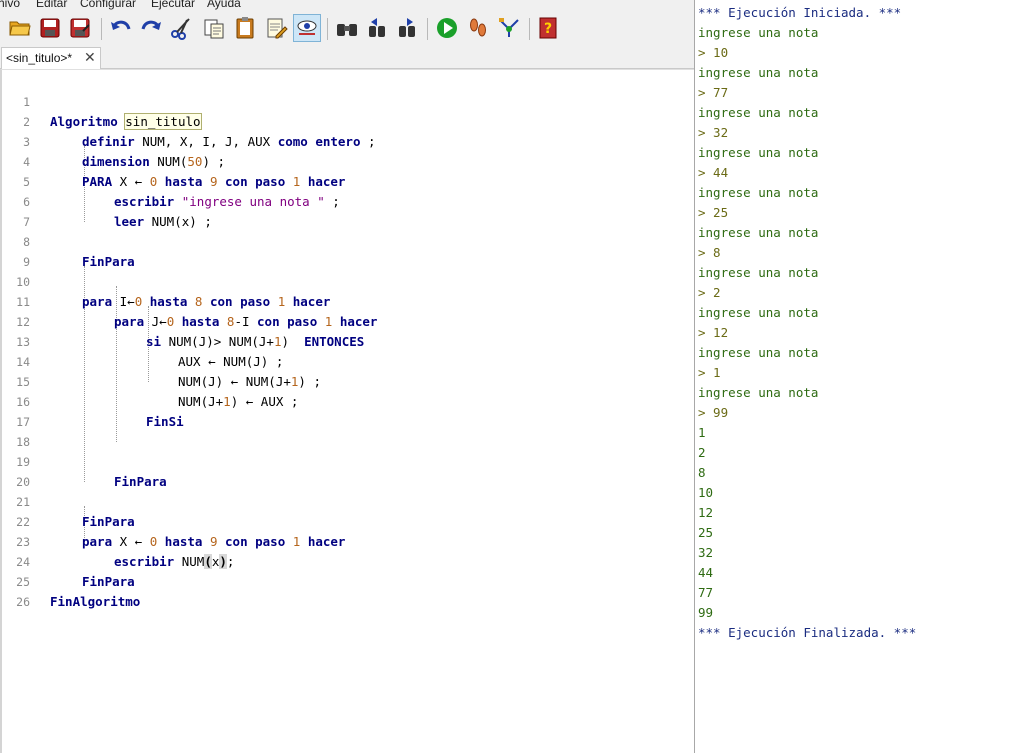 This screenshot has height=753, width=1018. I want to click on save-button, so click(50, 28).